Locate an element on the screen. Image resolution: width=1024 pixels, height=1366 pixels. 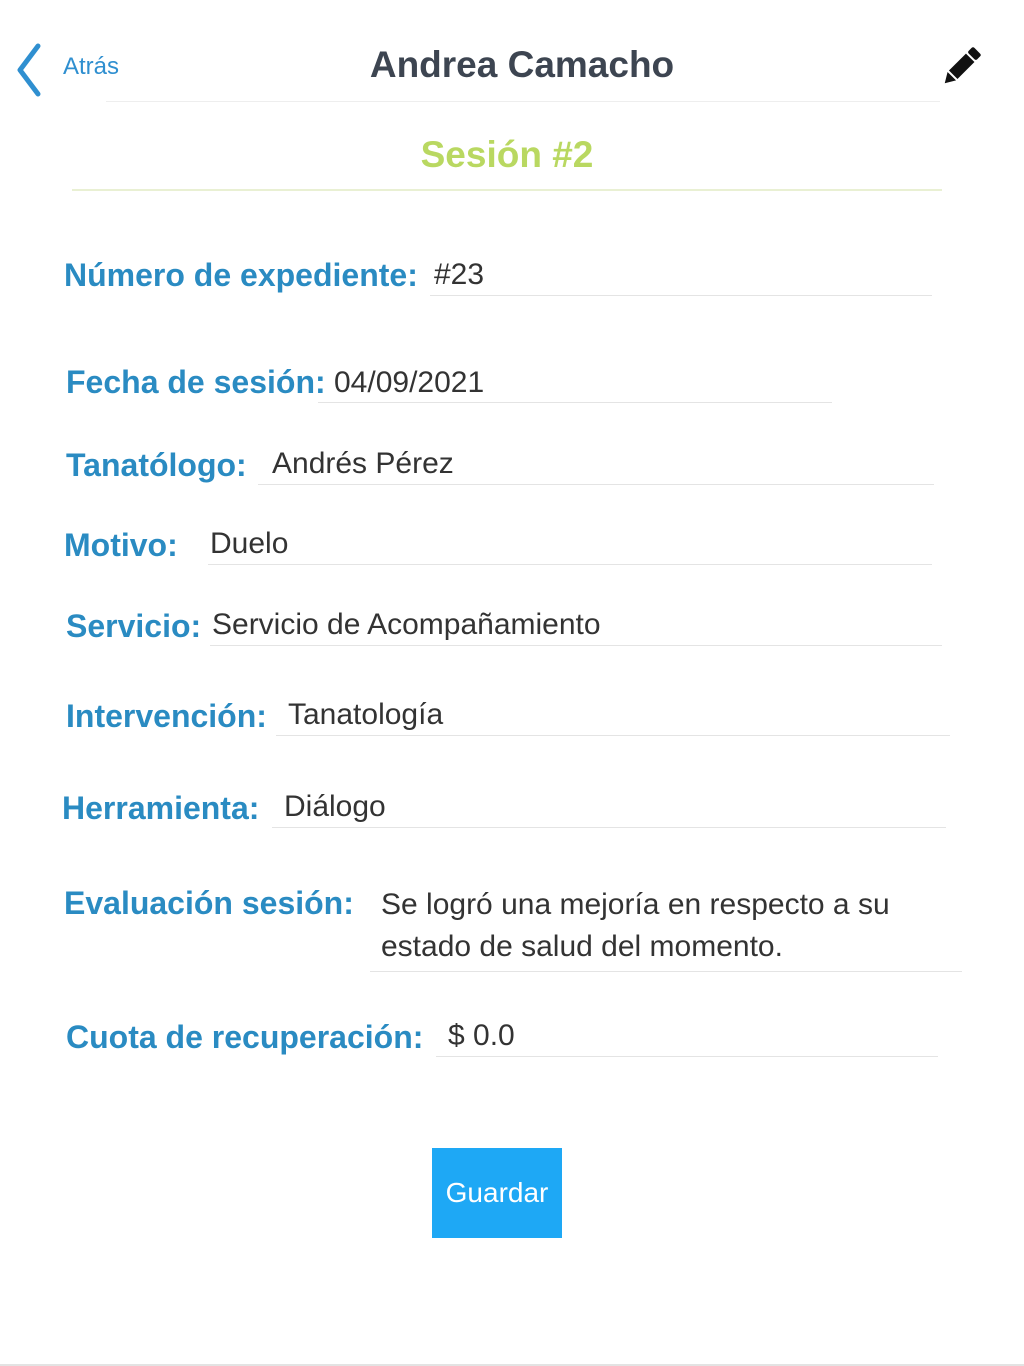
tanatologo-value: Andrés Pérez is located at coordinates (363, 464).